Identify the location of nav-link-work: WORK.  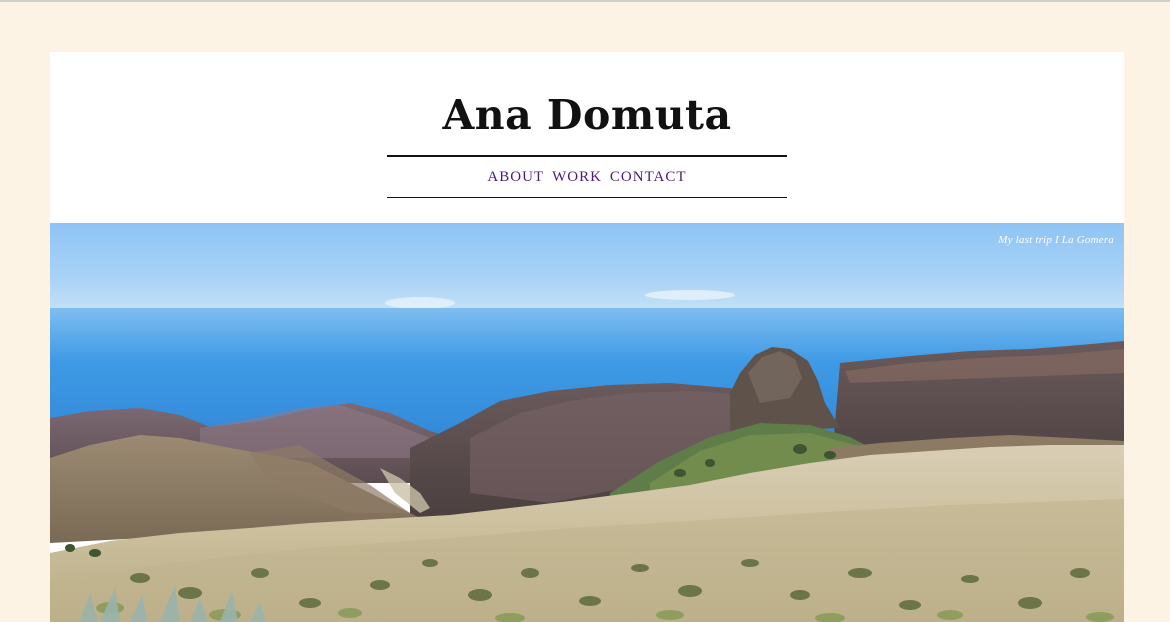
(577, 177).